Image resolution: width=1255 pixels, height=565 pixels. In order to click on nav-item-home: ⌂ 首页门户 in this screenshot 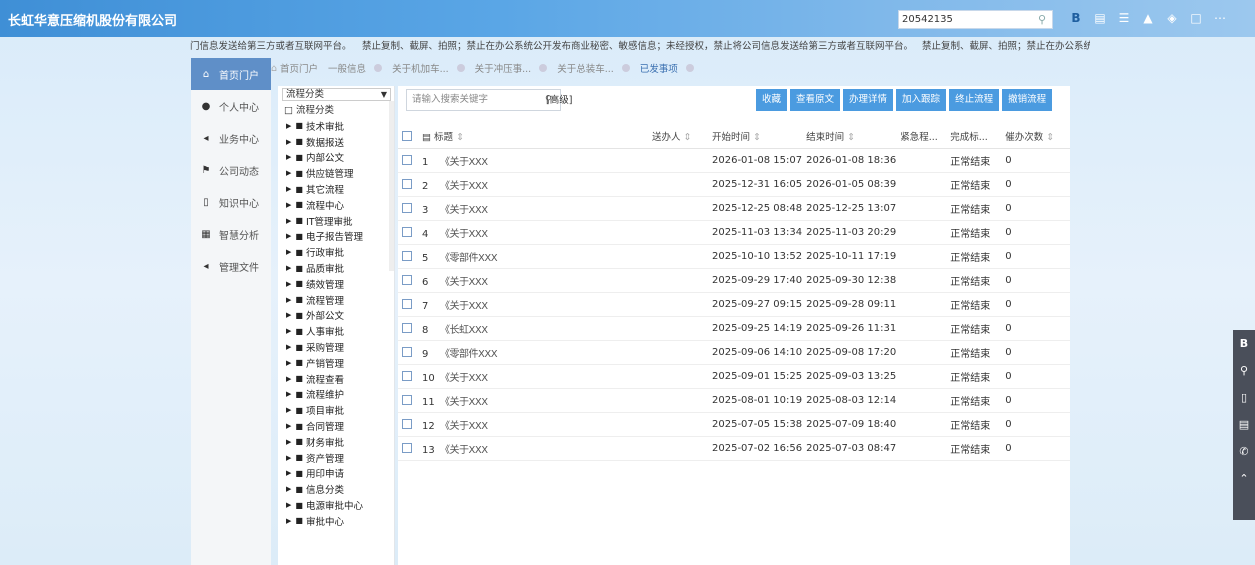, I will do `click(231, 74)`.